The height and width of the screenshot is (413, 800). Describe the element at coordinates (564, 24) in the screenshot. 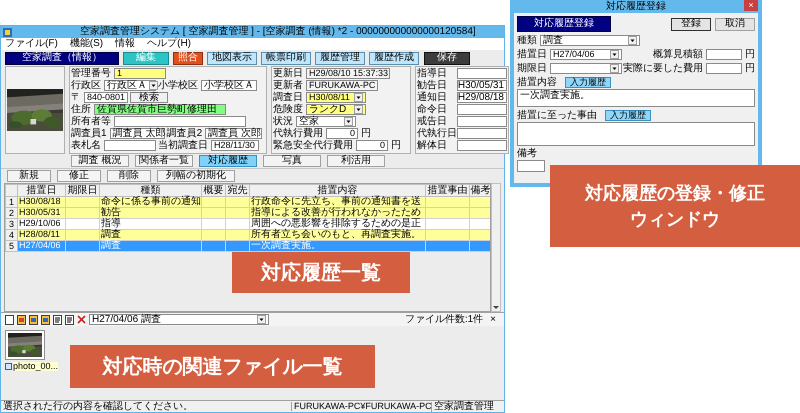

I see `dialog-header: 対応履歴登録` at that location.